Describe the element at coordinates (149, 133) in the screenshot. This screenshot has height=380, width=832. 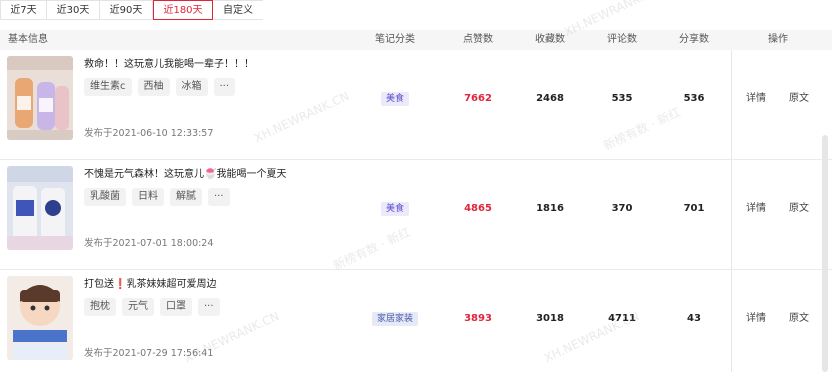
I see `publish-date: 发布于2021-06-10 12:33:57` at that location.